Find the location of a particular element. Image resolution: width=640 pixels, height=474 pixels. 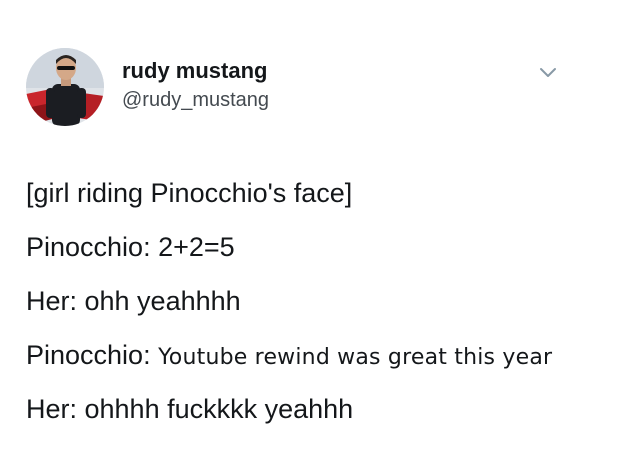

tweet-line: [girl riding Pinocchio's face] is located at coordinates (189, 193).